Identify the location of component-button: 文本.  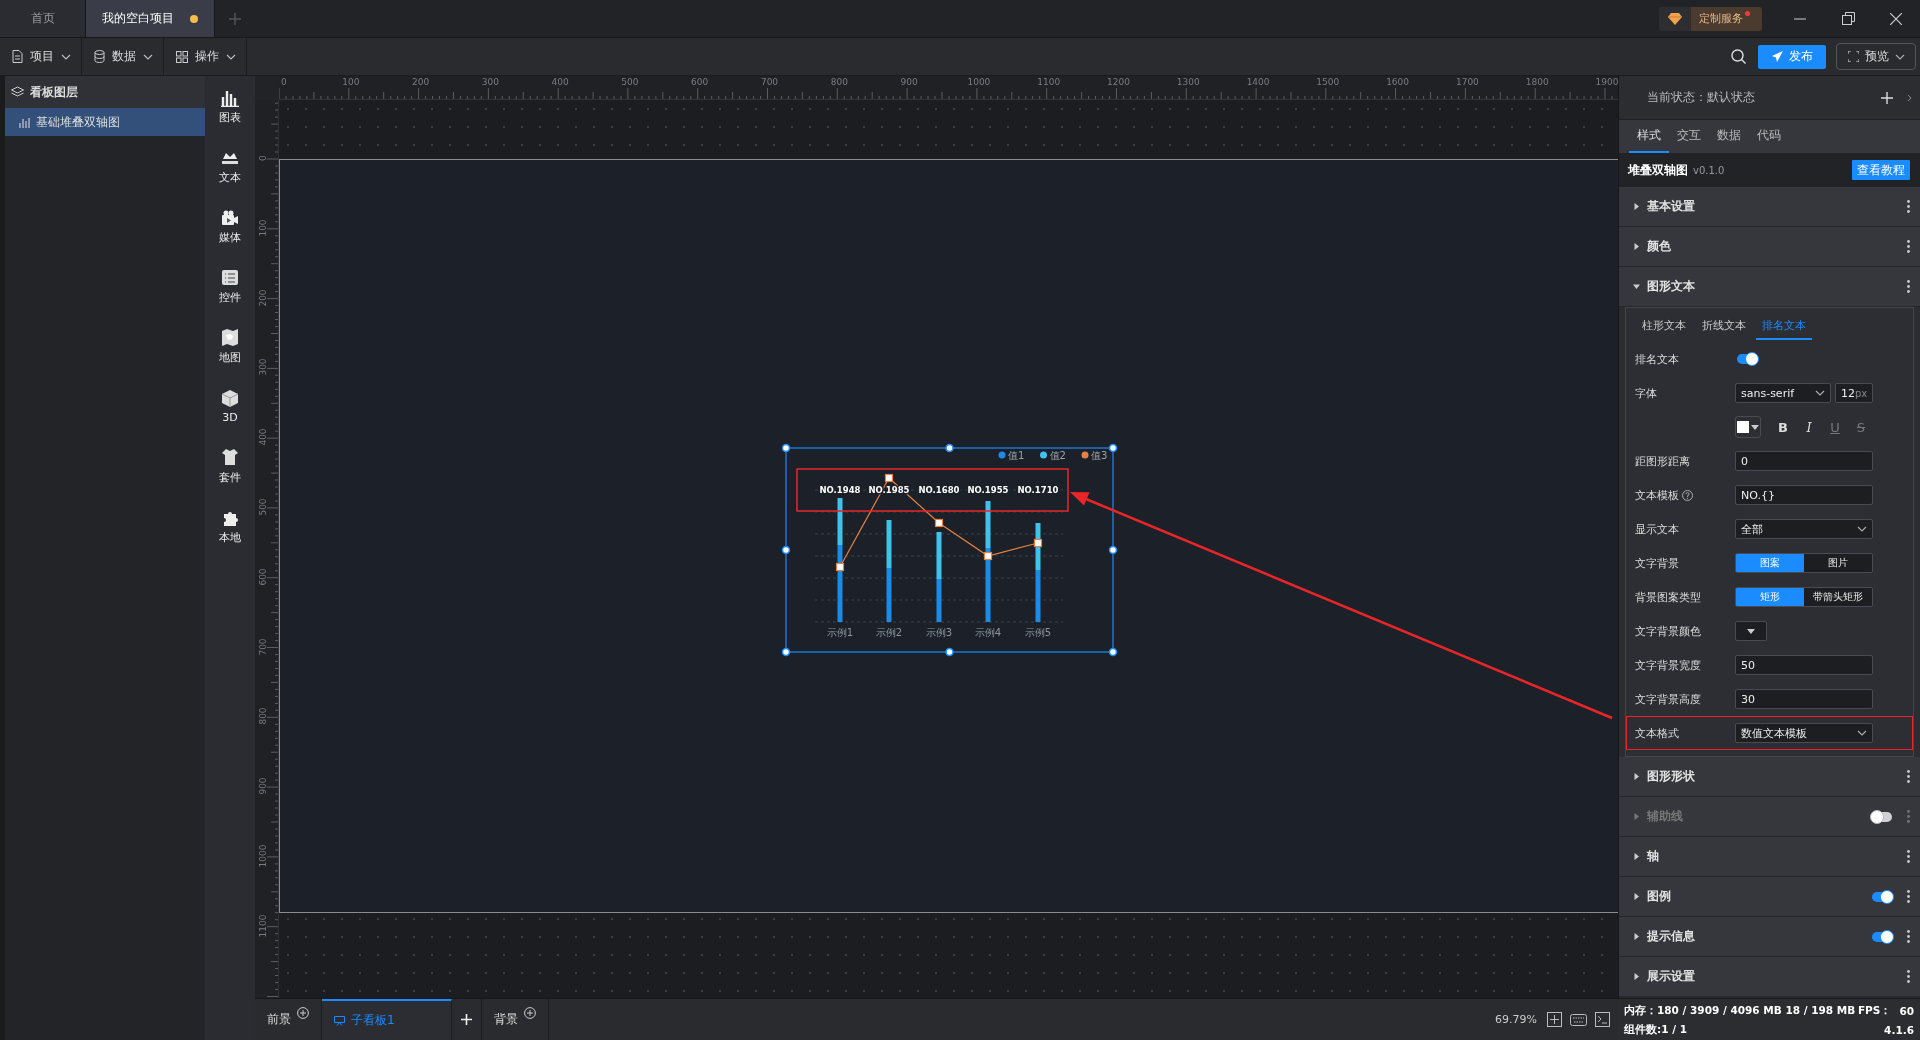
(230, 166).